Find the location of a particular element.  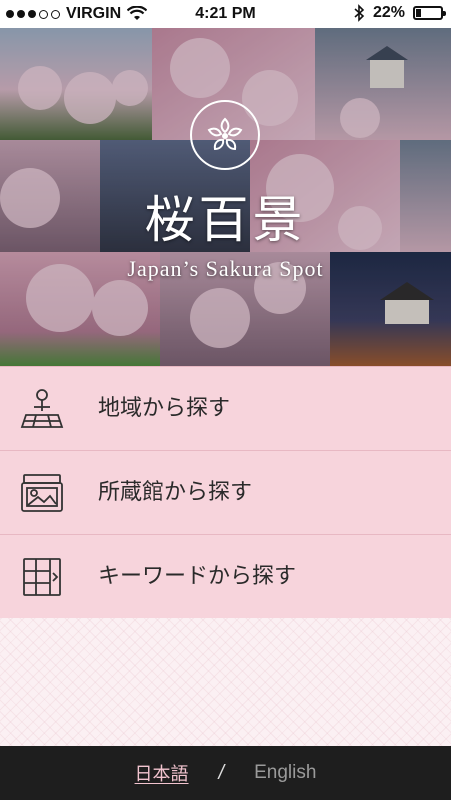

status-right: 22% is located at coordinates (400, 13).